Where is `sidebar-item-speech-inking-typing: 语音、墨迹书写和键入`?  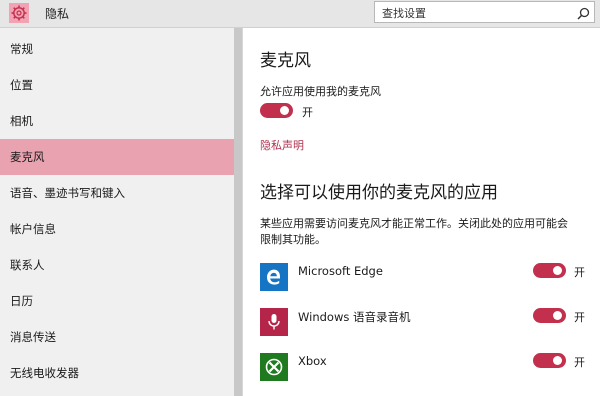 sidebar-item-speech-inking-typing: 语音、墨迹书写和键入 is located at coordinates (117, 193).